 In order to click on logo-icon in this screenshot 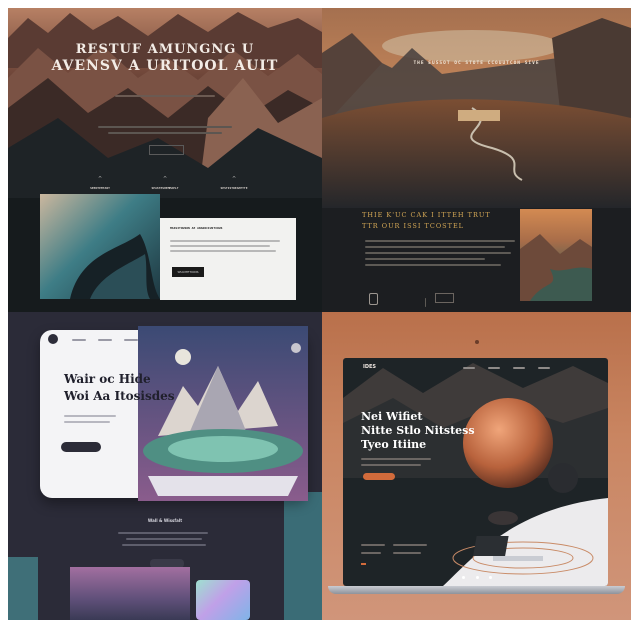, I will do `click(53, 339)`.